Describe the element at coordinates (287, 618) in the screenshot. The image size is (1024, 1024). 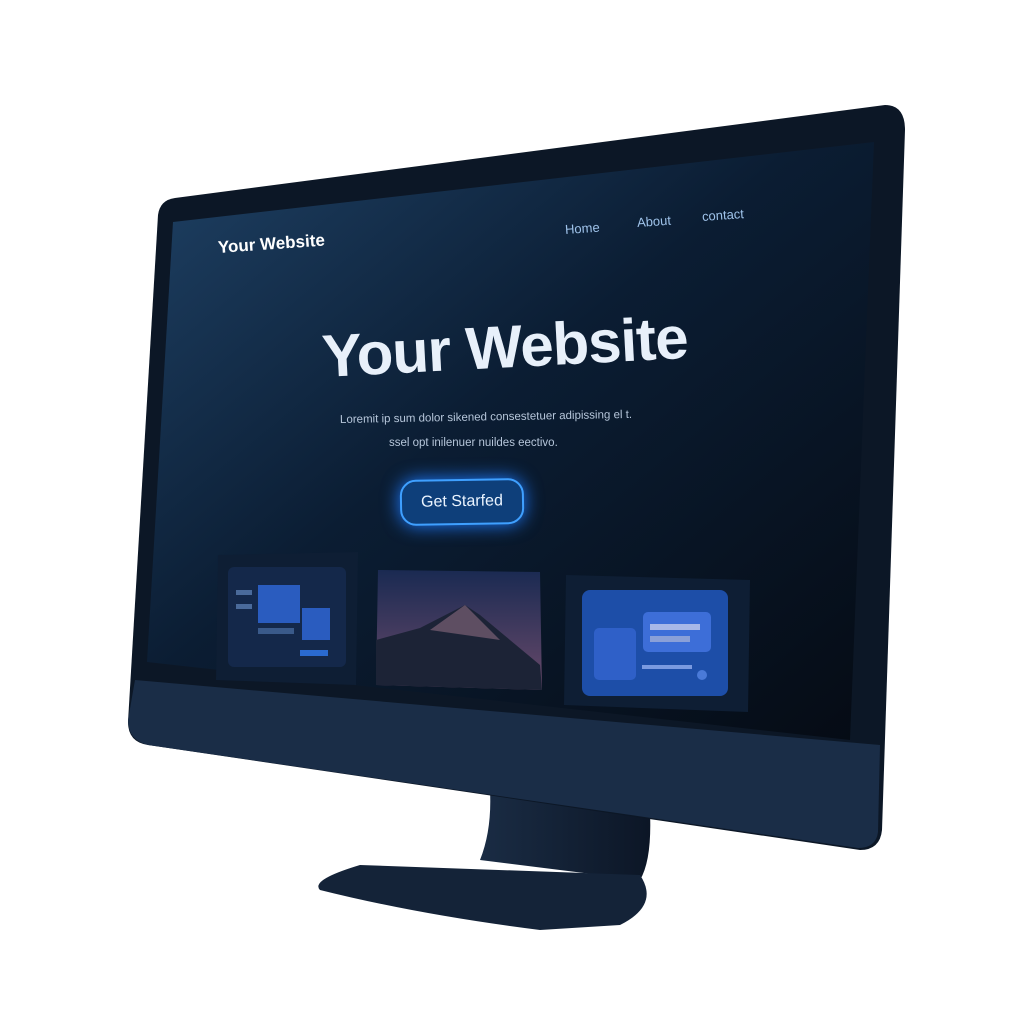
I see `thumbnail-dashboard` at that location.